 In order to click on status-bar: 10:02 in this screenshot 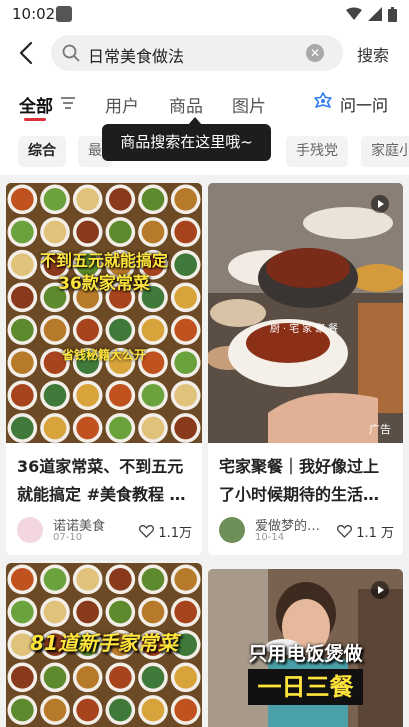, I will do `click(204, 14)`.